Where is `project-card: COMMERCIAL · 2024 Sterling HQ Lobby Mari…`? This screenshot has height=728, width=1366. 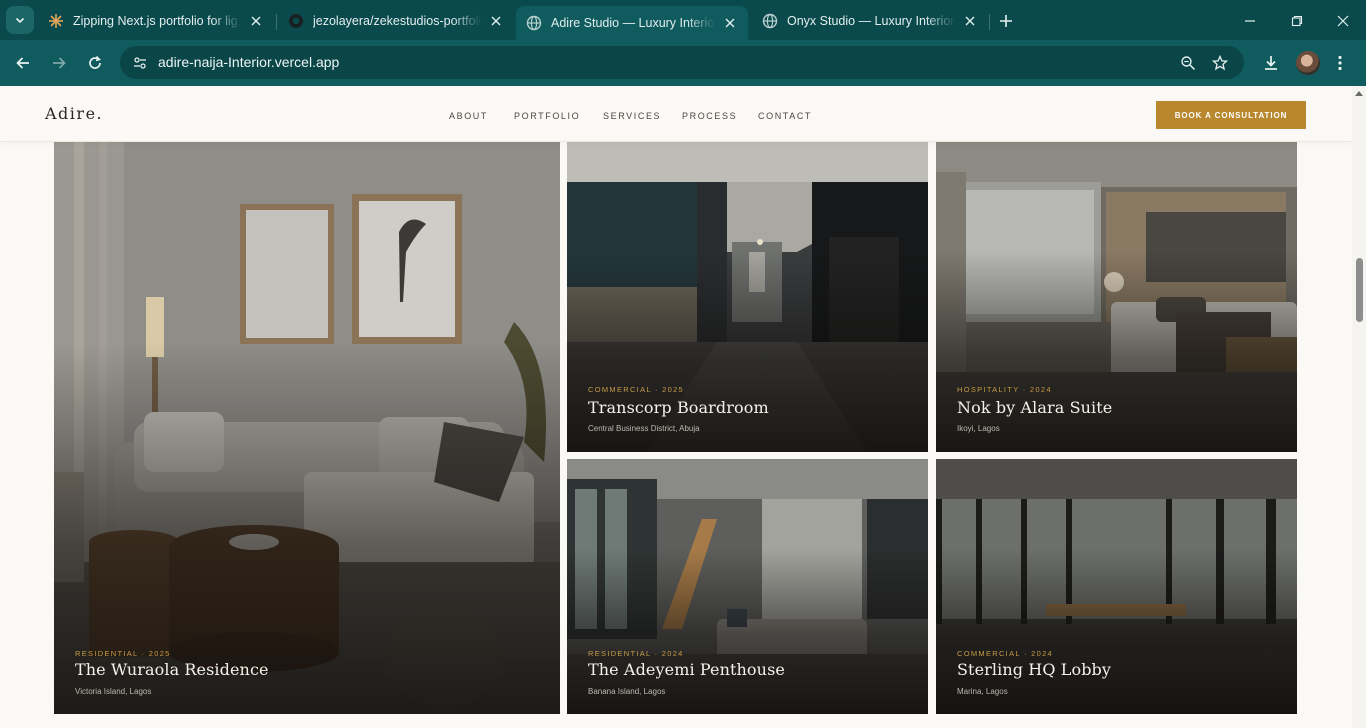
project-card: COMMERCIAL · 2024 Sterling HQ Lobby Mari… is located at coordinates (1116, 586).